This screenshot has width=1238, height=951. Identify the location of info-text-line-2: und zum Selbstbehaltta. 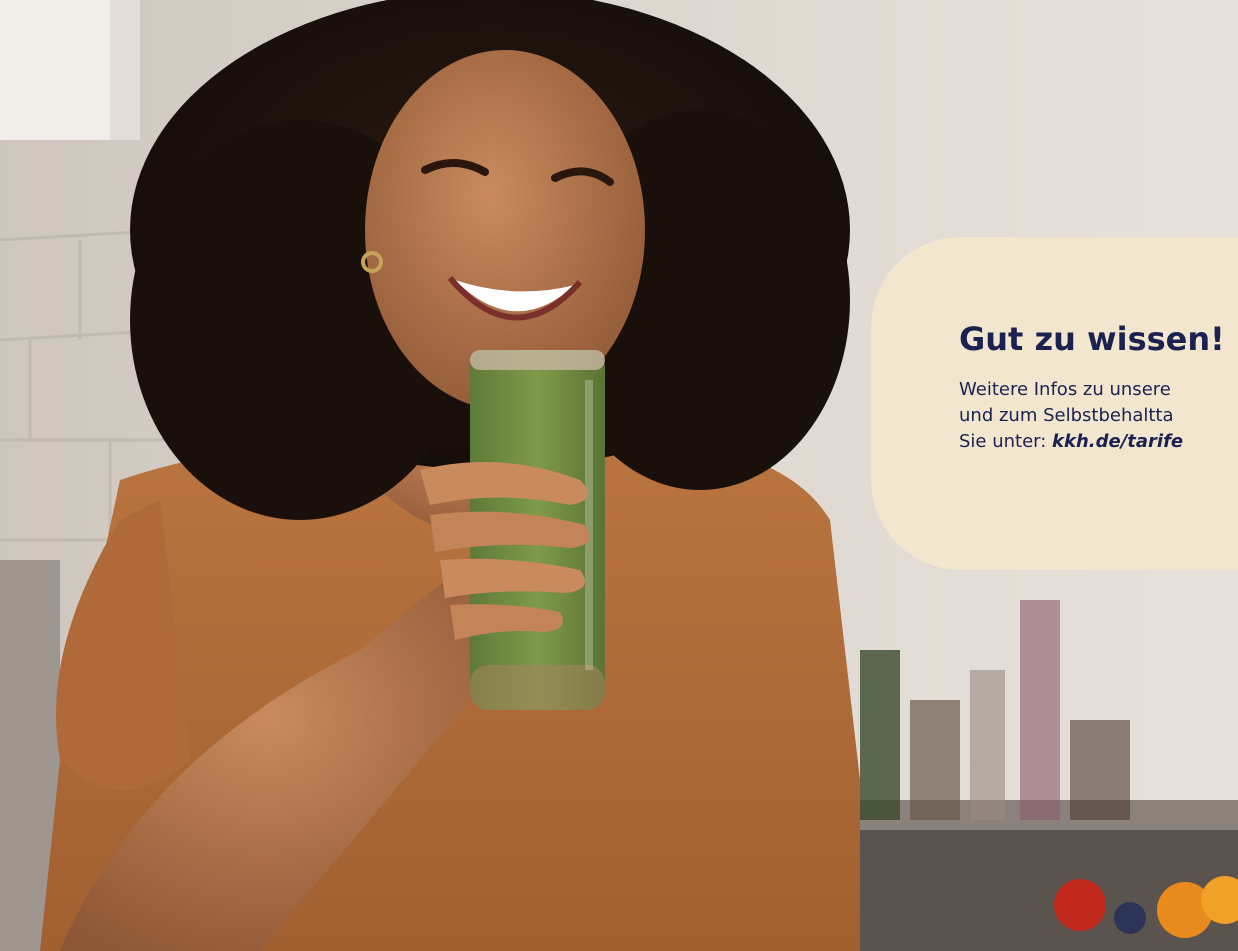
(1066, 415).